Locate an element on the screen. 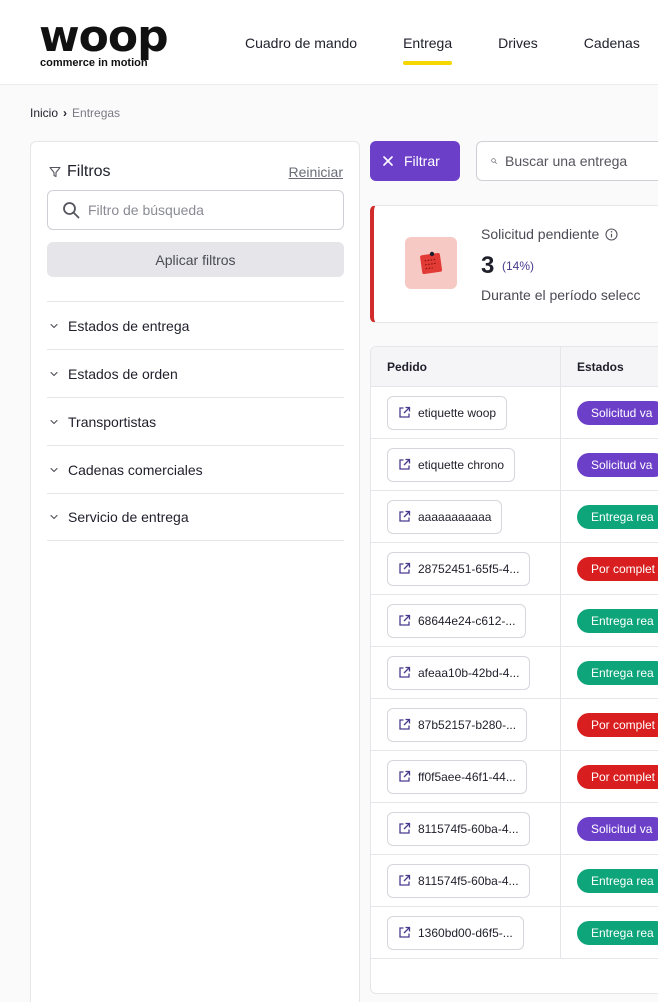  filter-button: Filtrar is located at coordinates (415, 161).